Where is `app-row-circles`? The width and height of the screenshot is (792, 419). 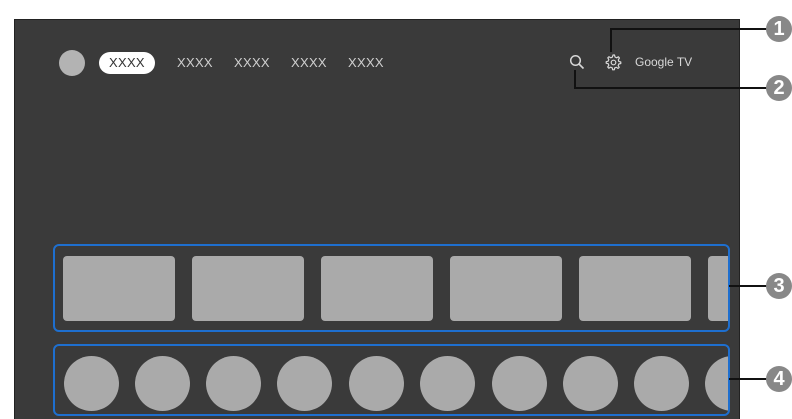 app-row-circles is located at coordinates (391, 380).